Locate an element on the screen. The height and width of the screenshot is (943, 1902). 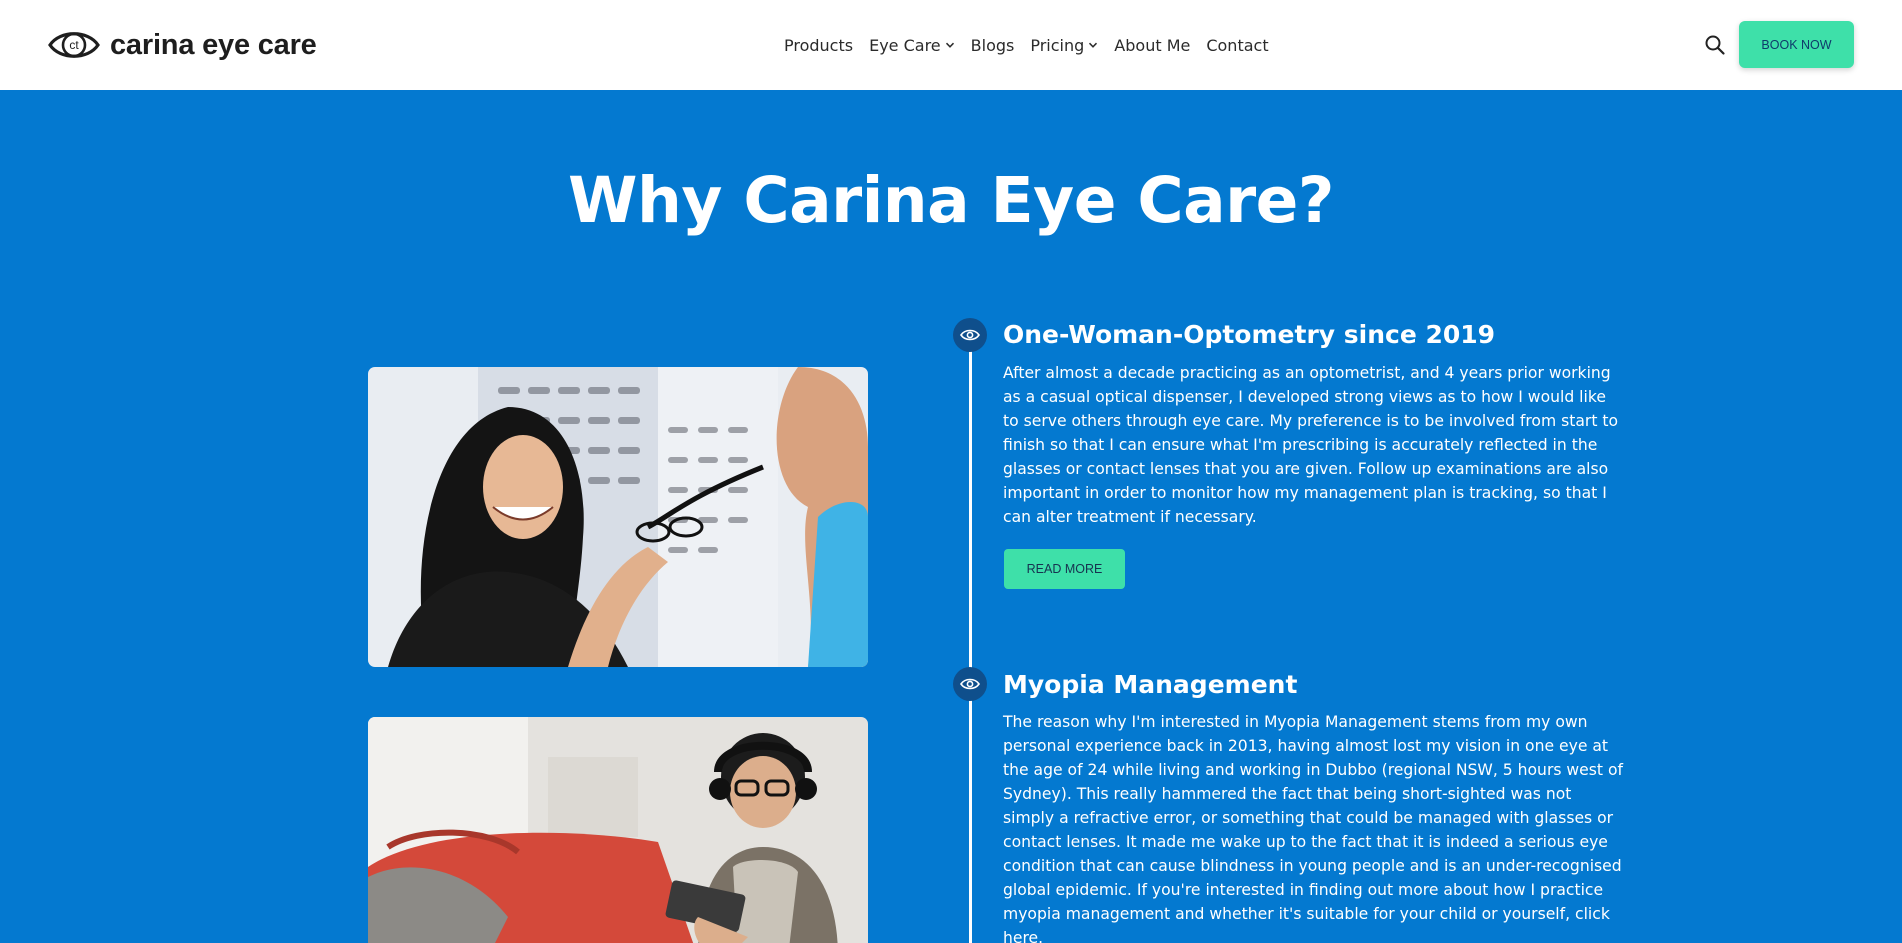
nav-item-blogs: Blogs is located at coordinates (993, 45).